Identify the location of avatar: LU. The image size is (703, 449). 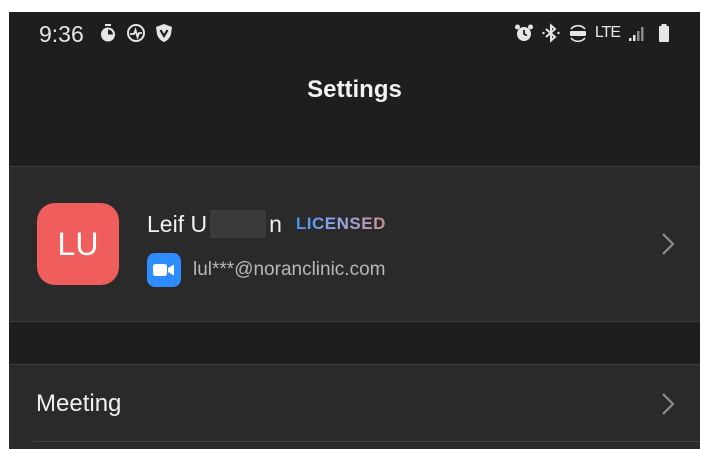
(78, 244).